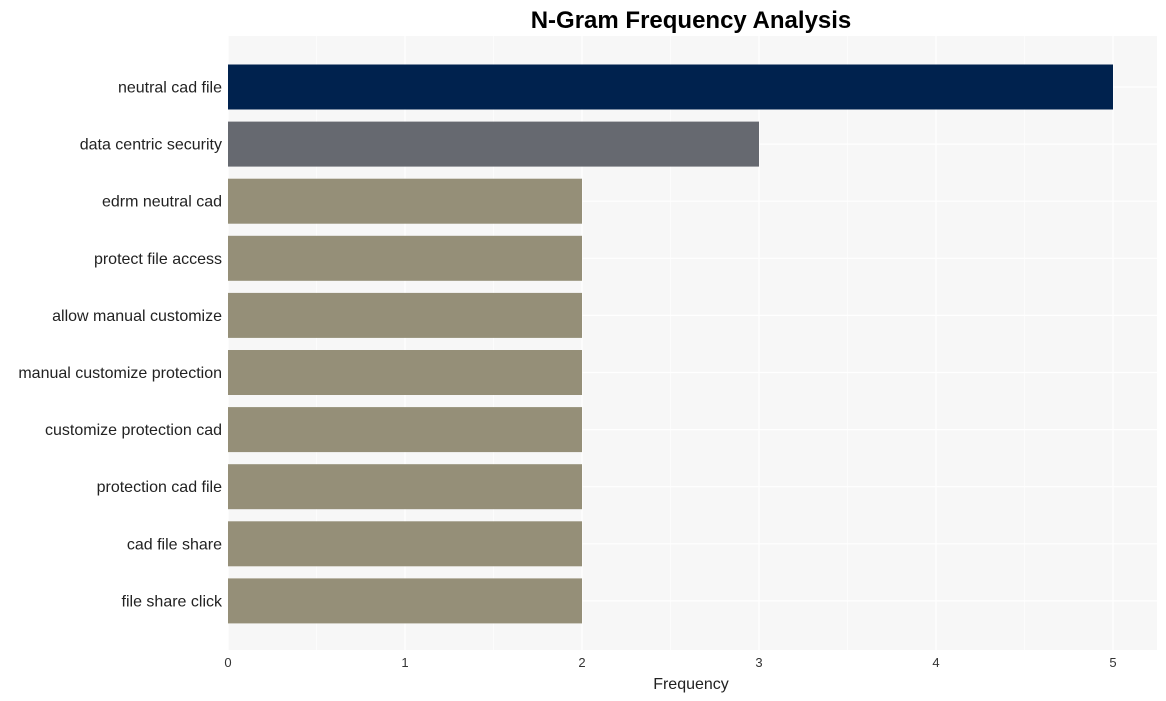 This screenshot has width=1166, height=701. I want to click on x-tick-label: 2, so click(581, 662).